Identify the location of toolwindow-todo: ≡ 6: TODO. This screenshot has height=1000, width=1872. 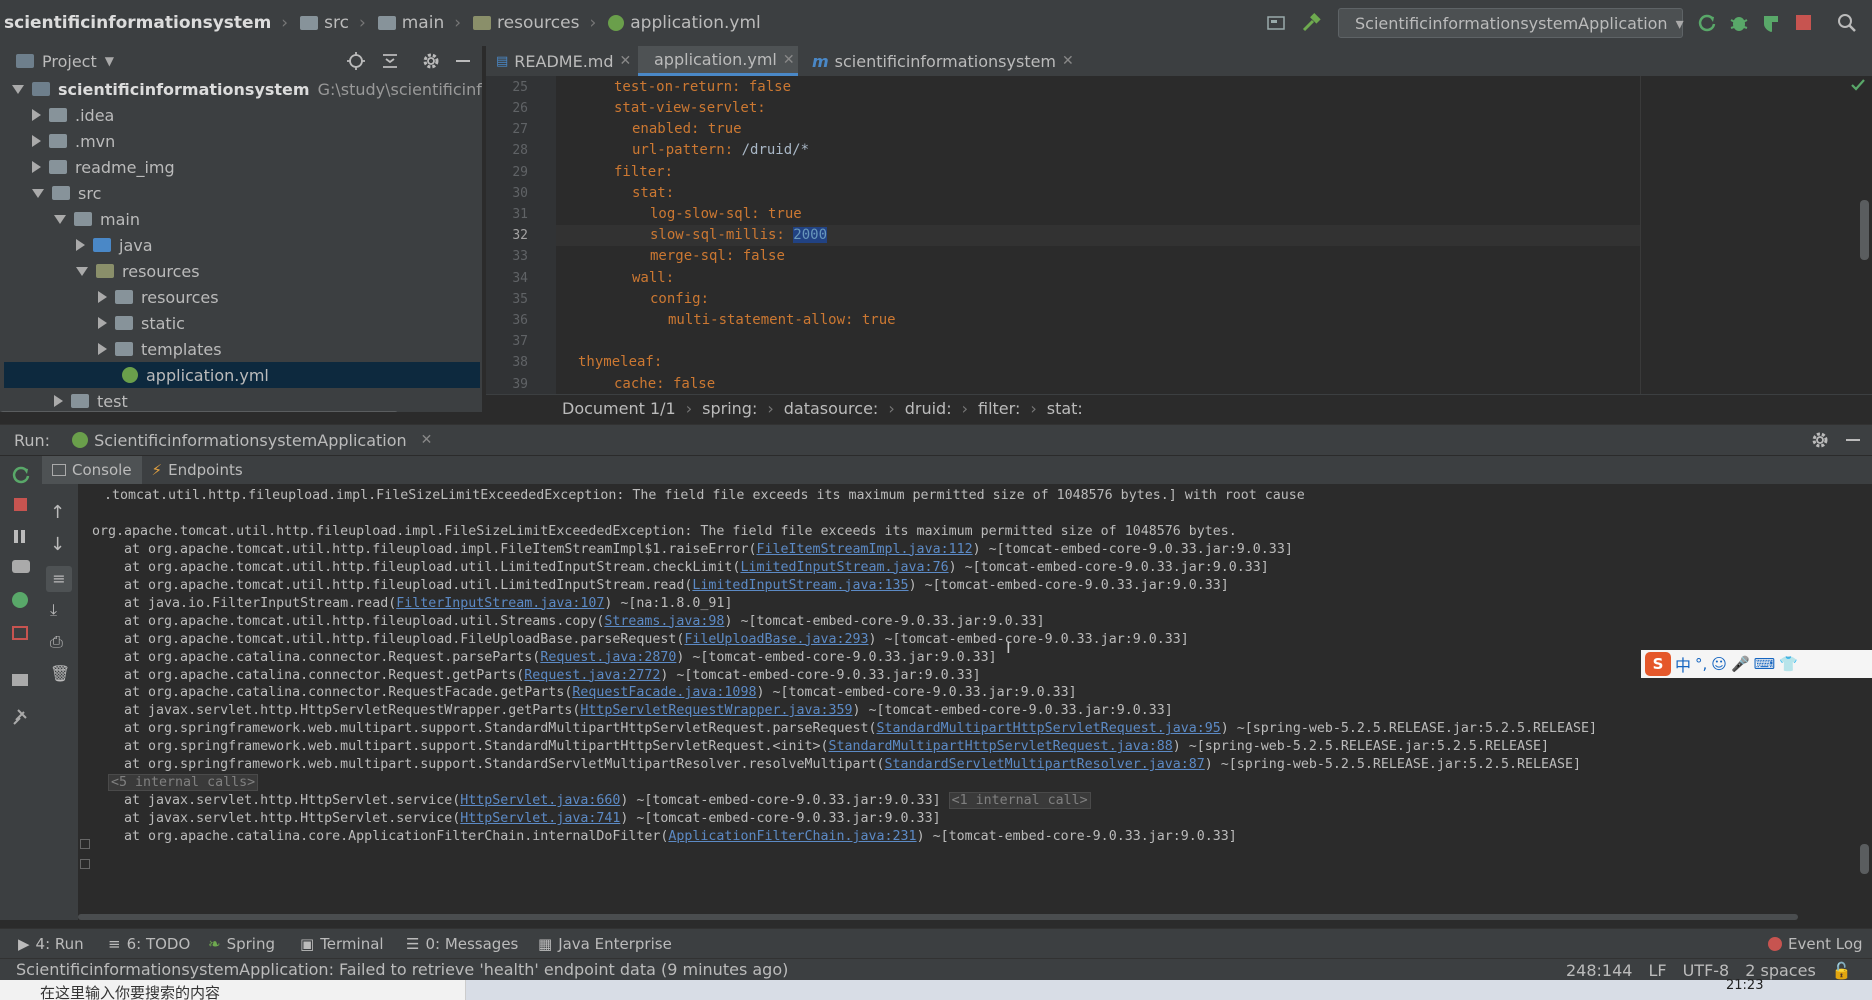
(149, 944).